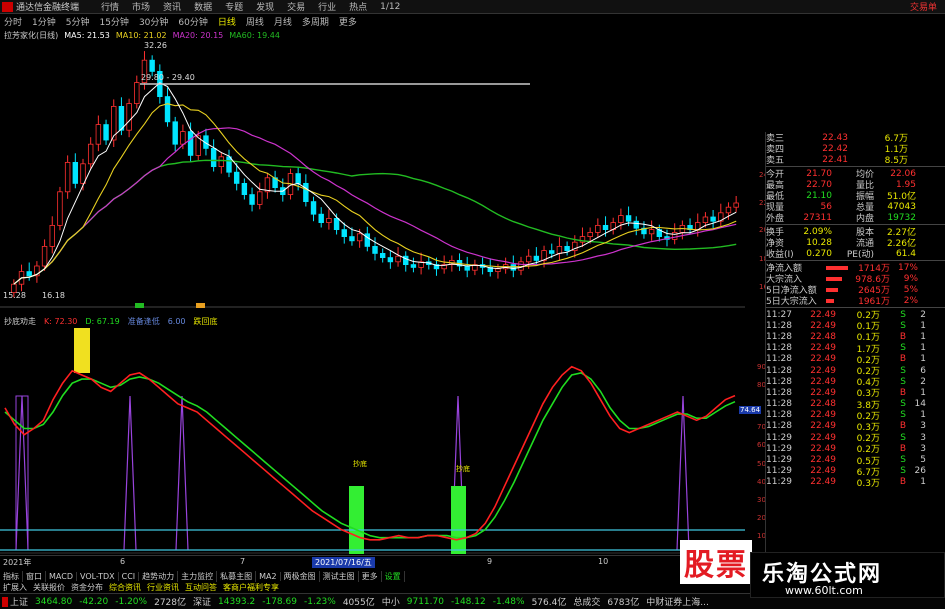  What do you see at coordinates (283, 21) in the screenshot?
I see `period-tab-monthly: 月线` at bounding box center [283, 21].